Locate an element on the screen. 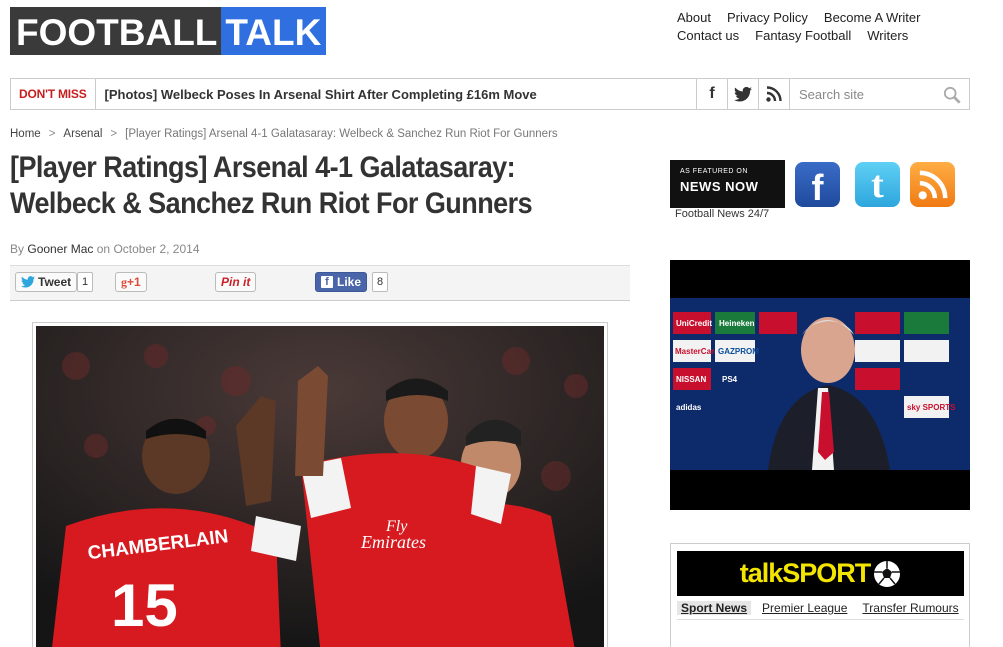 The width and height of the screenshot is (1003, 647). title-line-2: Welbeck & Sanchez Run Riot For Gunners is located at coordinates (271, 203).